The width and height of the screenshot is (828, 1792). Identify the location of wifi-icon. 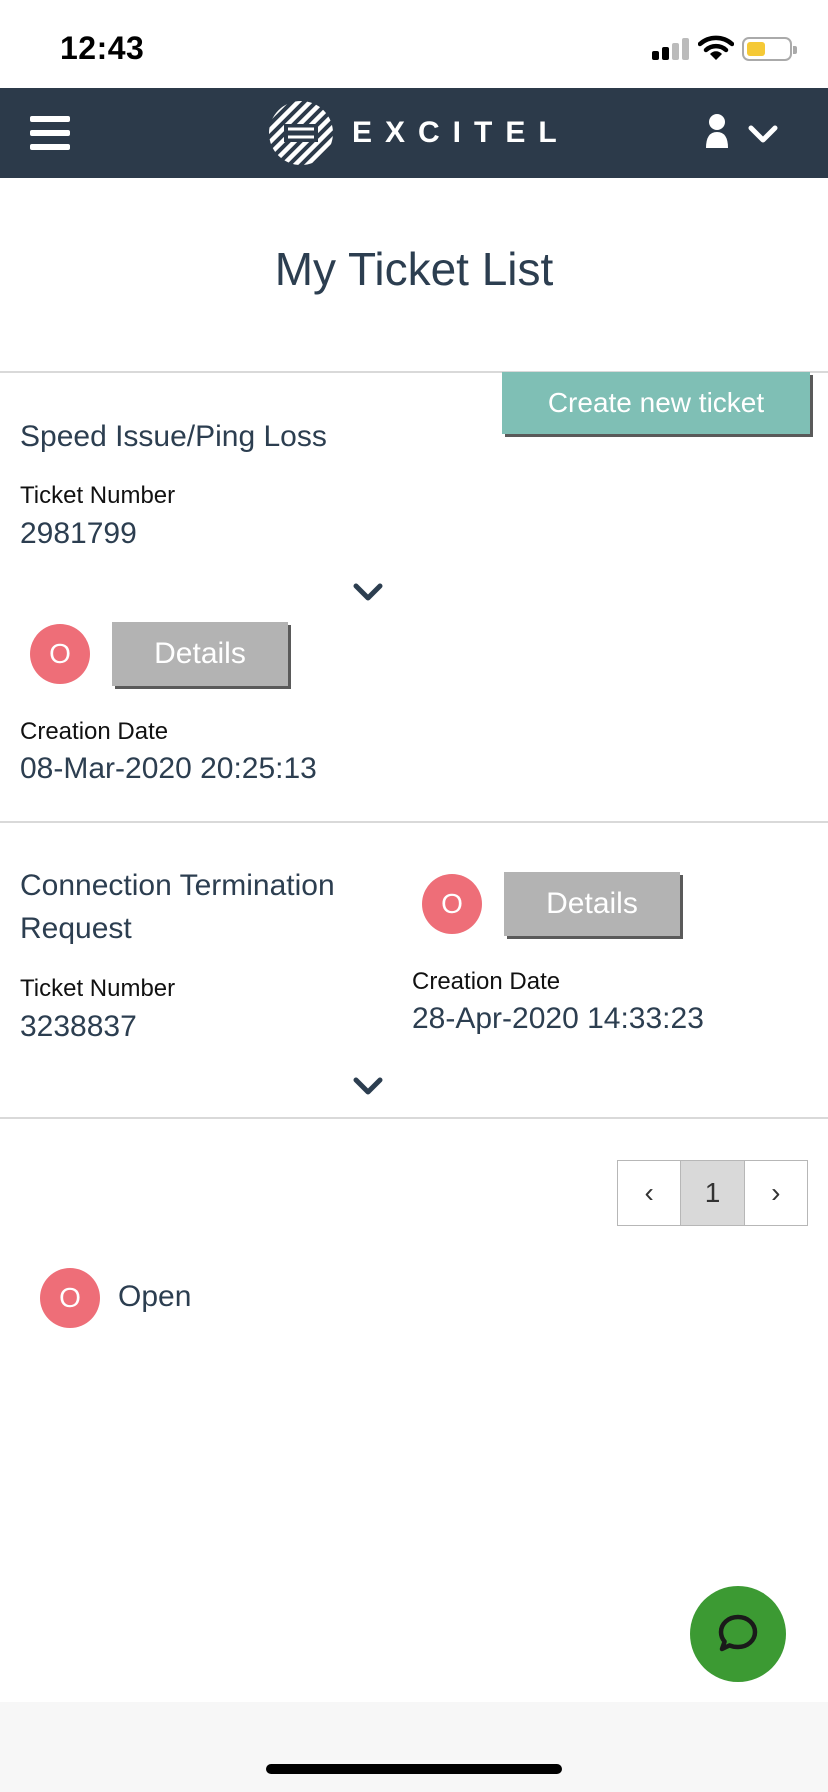
(716, 47).